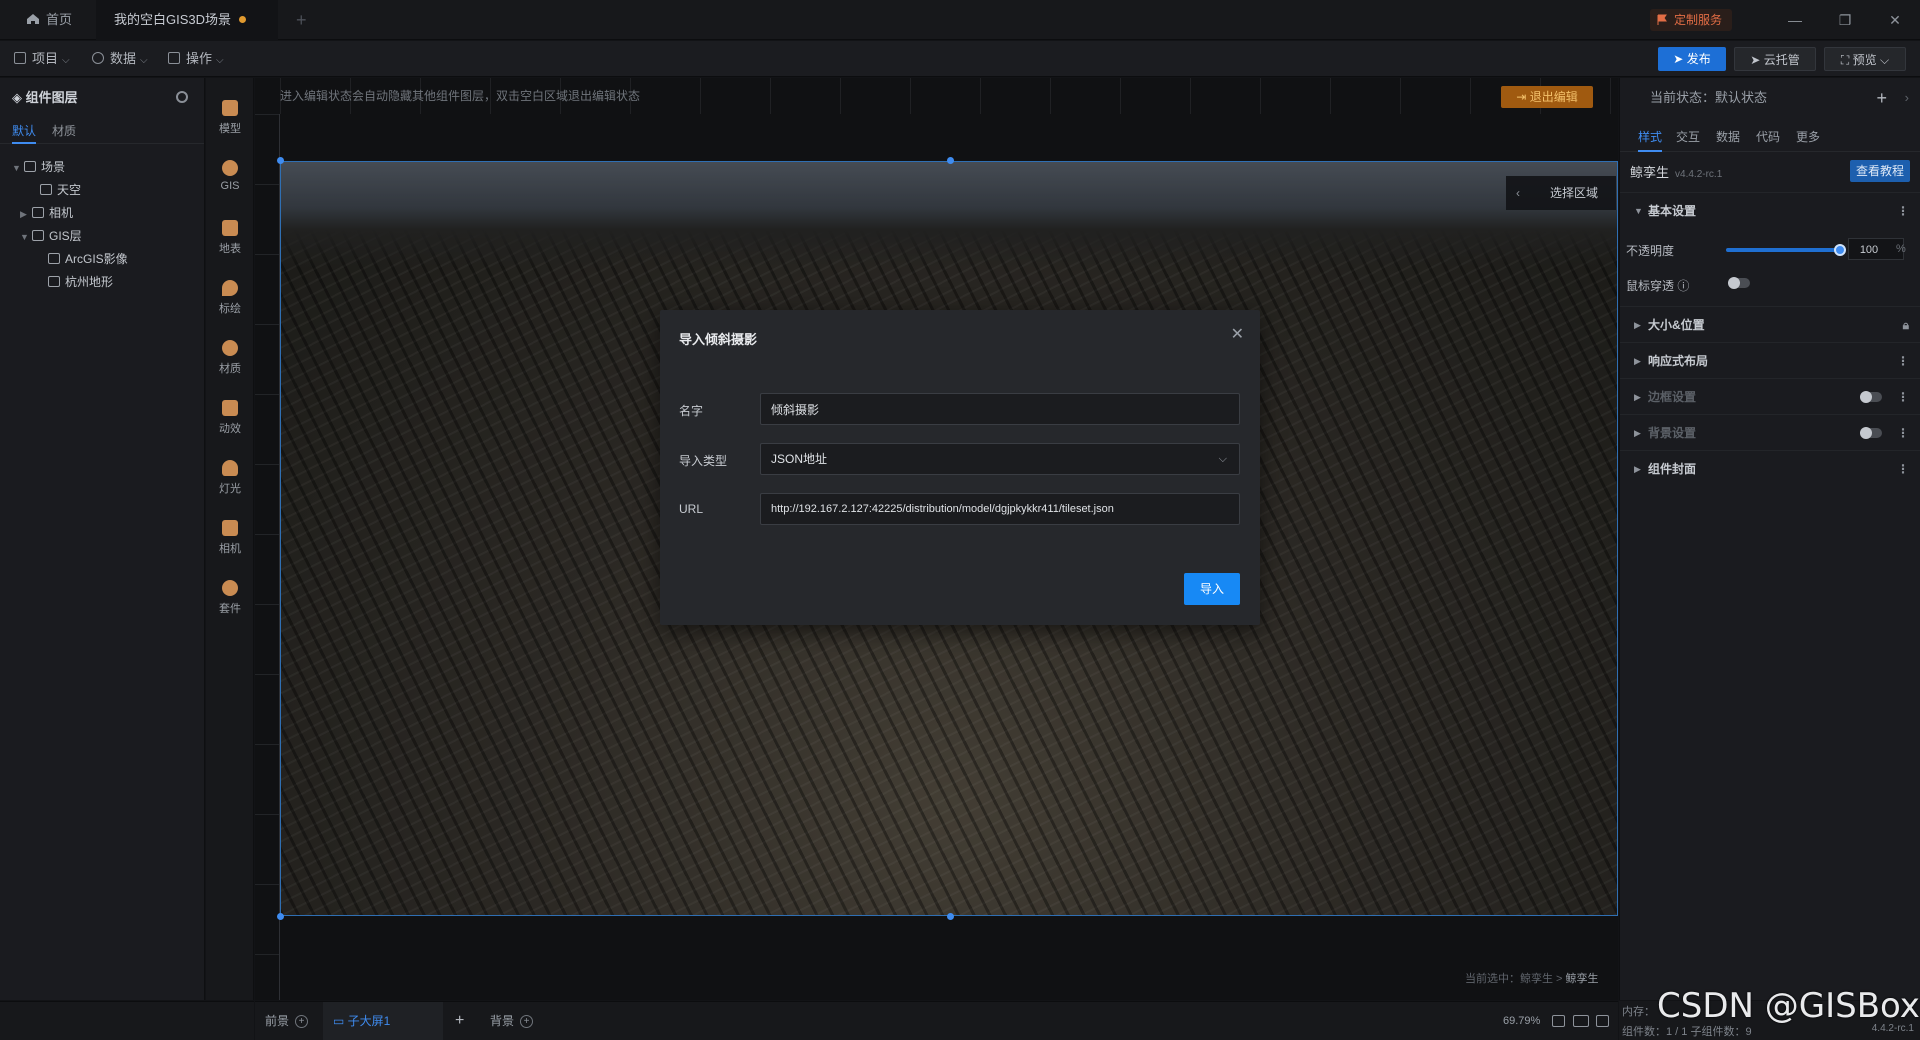 This screenshot has width=1920, height=1040. What do you see at coordinates (280, 160) in the screenshot?
I see `resize-handle-top-left` at bounding box center [280, 160].